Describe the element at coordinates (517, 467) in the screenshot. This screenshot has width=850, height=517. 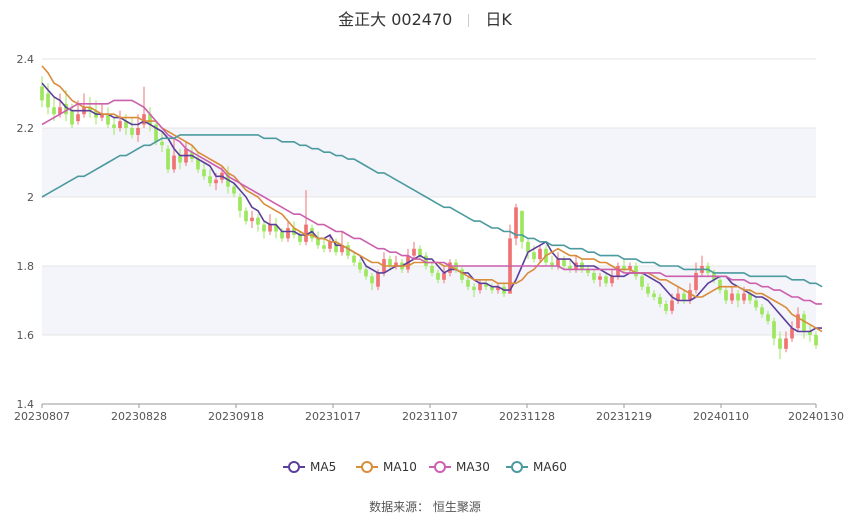
I see `legend-marker-ma60` at that location.